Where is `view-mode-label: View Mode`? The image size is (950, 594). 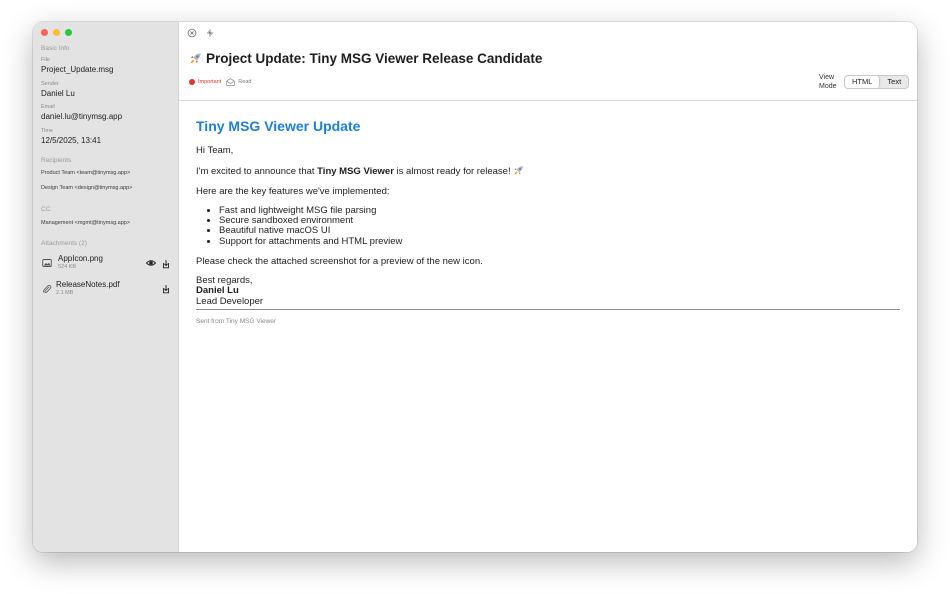 view-mode-label: View Mode is located at coordinates (828, 82).